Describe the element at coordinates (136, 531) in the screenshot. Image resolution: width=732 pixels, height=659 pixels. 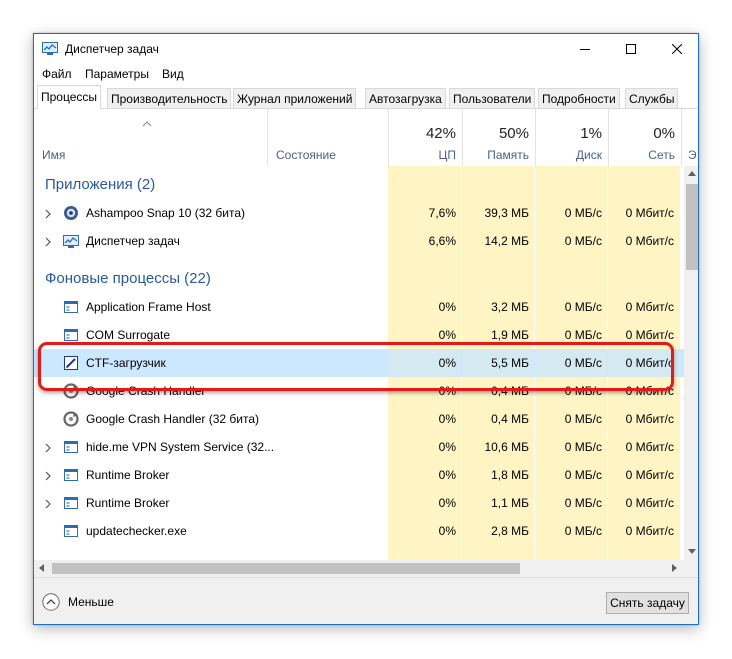
I see `process-name: updatechecker.exe` at that location.